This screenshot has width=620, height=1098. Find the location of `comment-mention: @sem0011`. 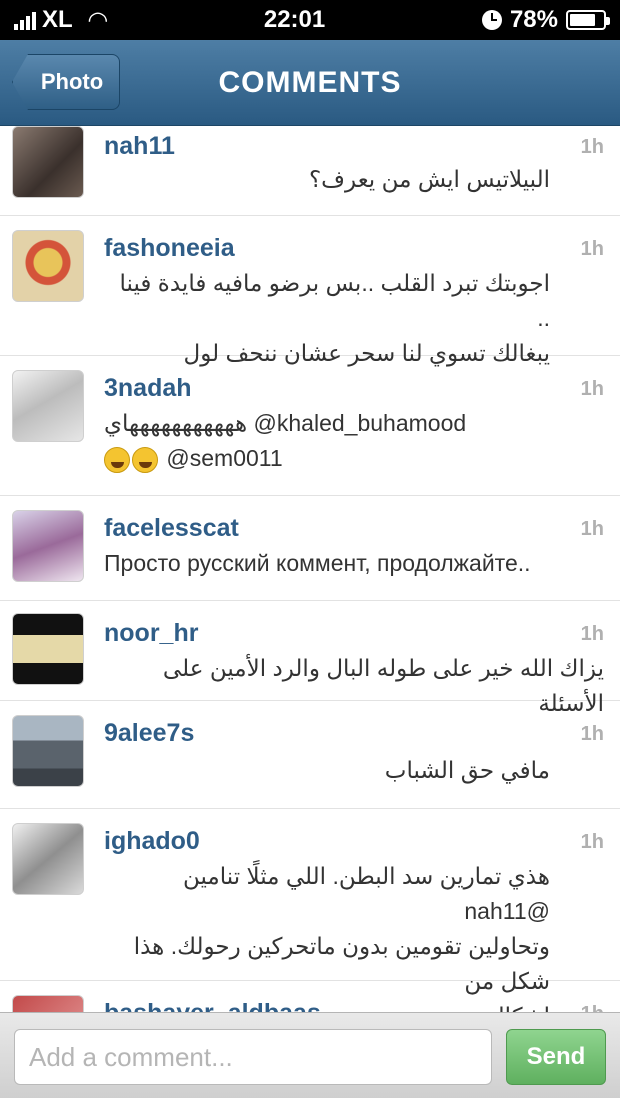

comment-mention: @sem0011 is located at coordinates (224, 458).